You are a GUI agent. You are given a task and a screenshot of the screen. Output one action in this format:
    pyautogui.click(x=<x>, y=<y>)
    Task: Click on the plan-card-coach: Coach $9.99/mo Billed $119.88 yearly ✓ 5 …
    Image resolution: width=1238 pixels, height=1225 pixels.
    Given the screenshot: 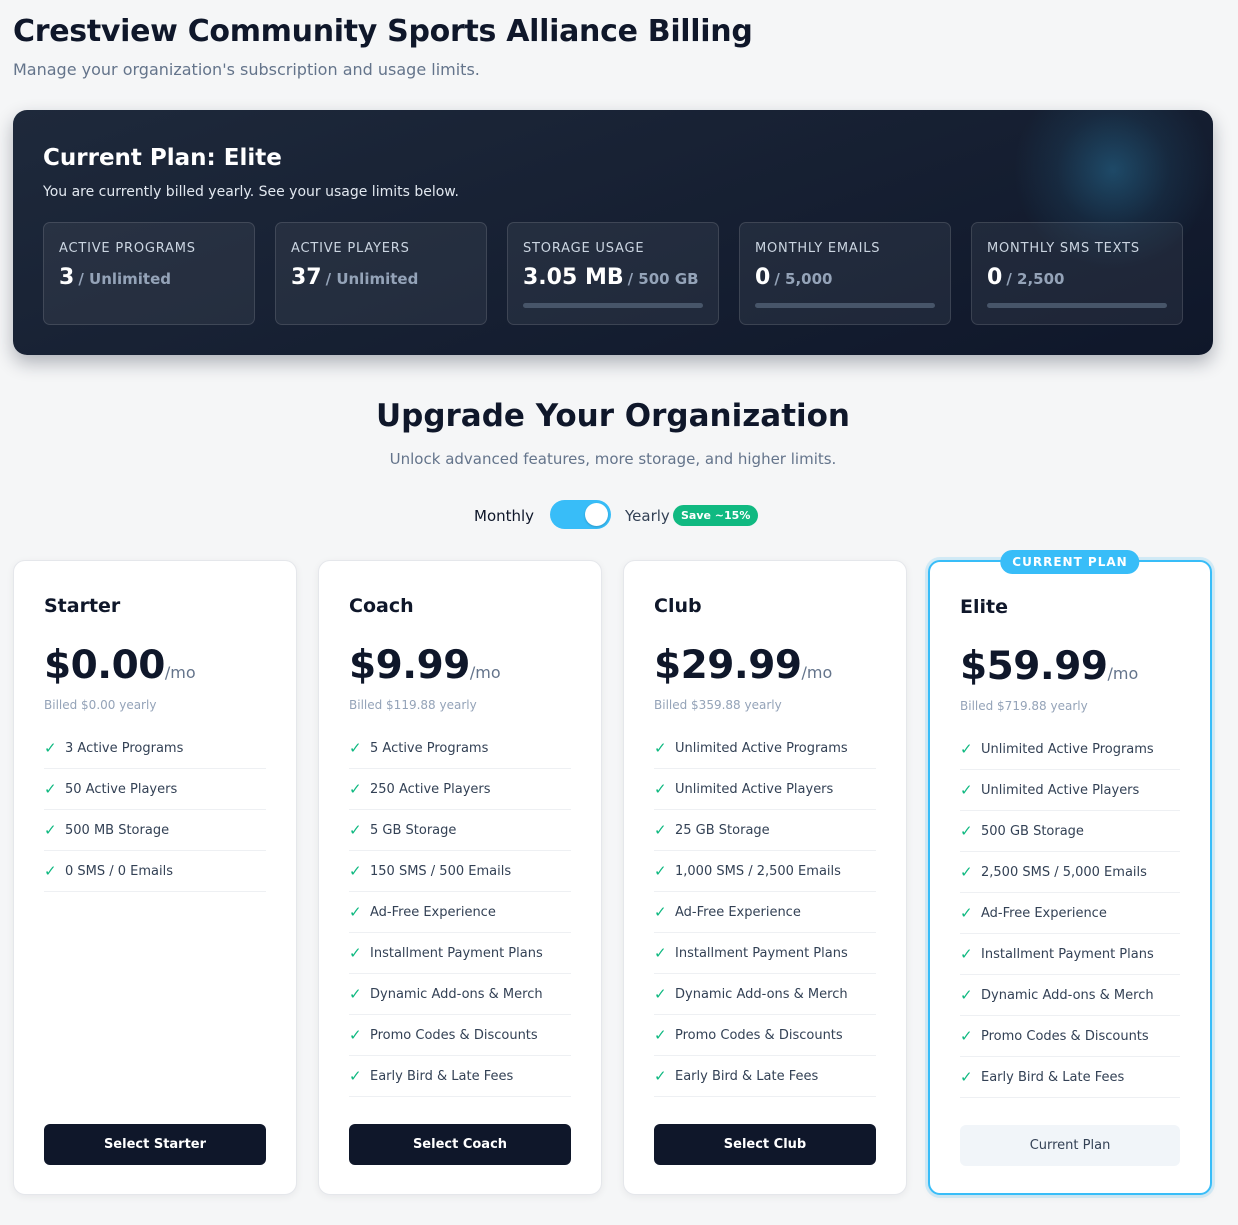 What is the action you would take?
    pyautogui.click(x=460, y=877)
    